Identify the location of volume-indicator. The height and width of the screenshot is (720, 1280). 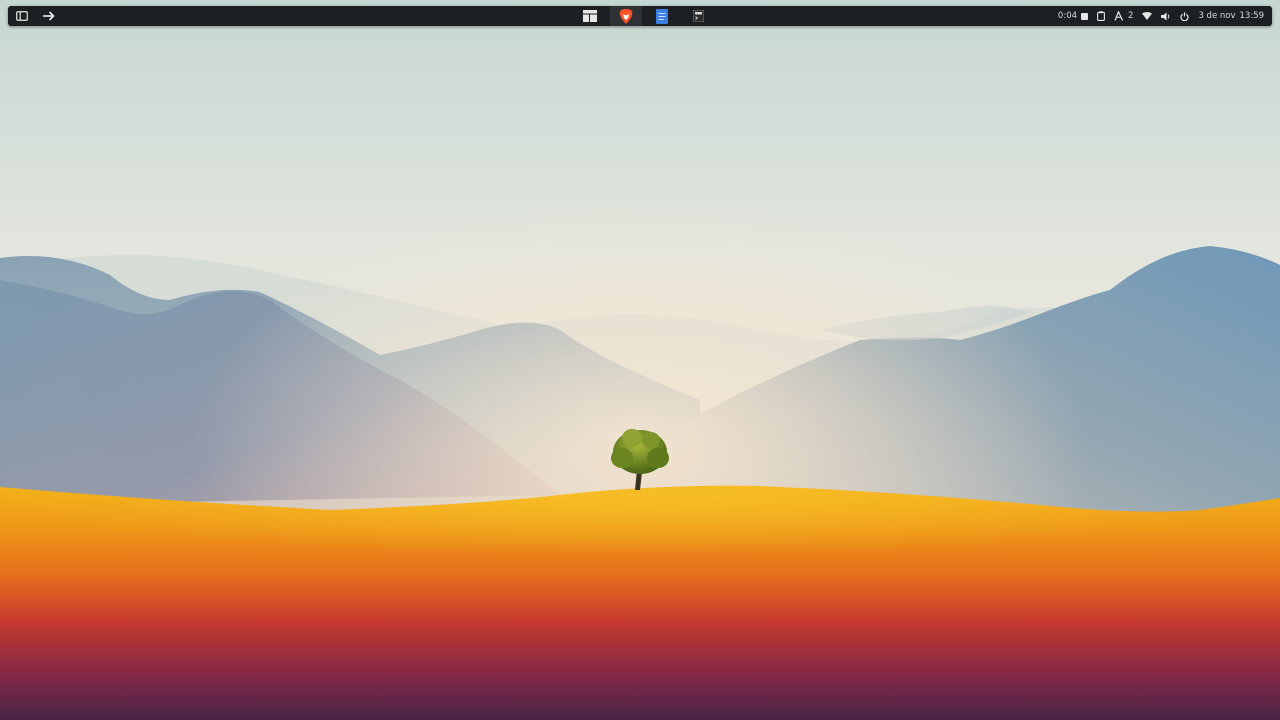
(1166, 16).